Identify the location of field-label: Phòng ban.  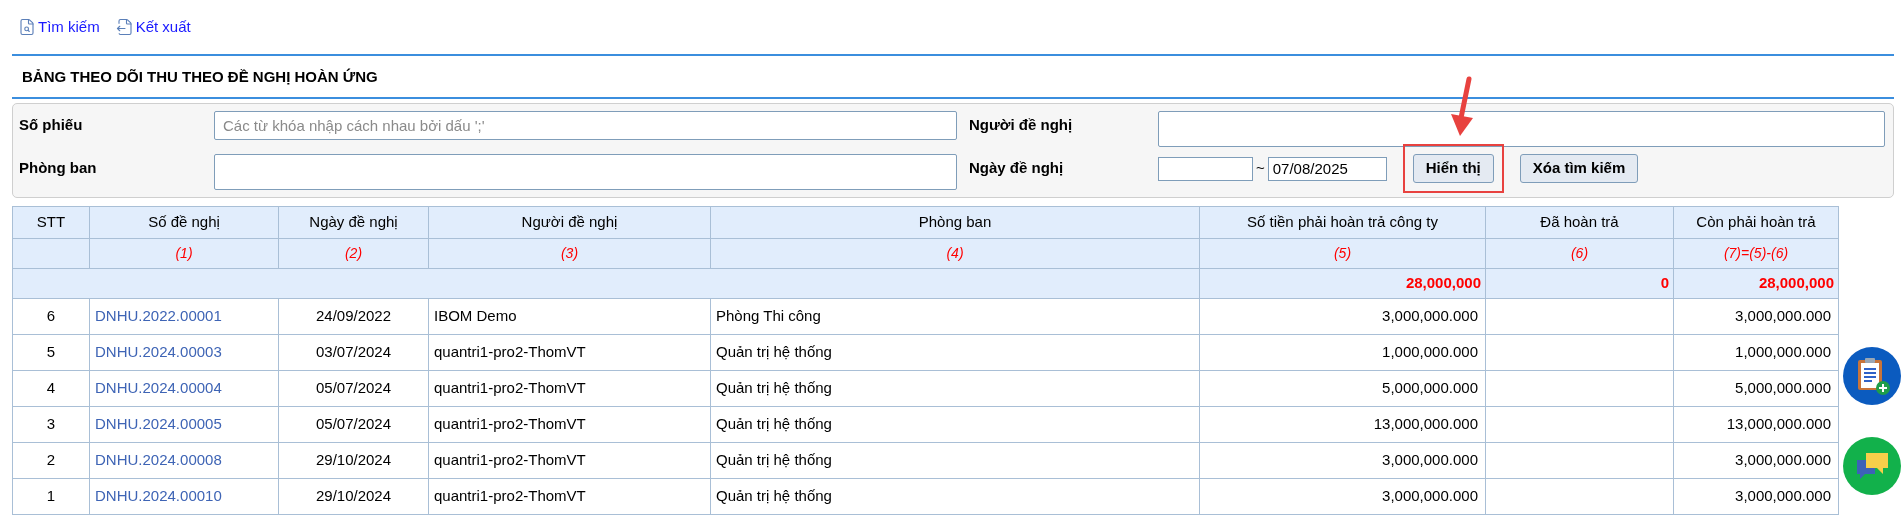
(58, 168).